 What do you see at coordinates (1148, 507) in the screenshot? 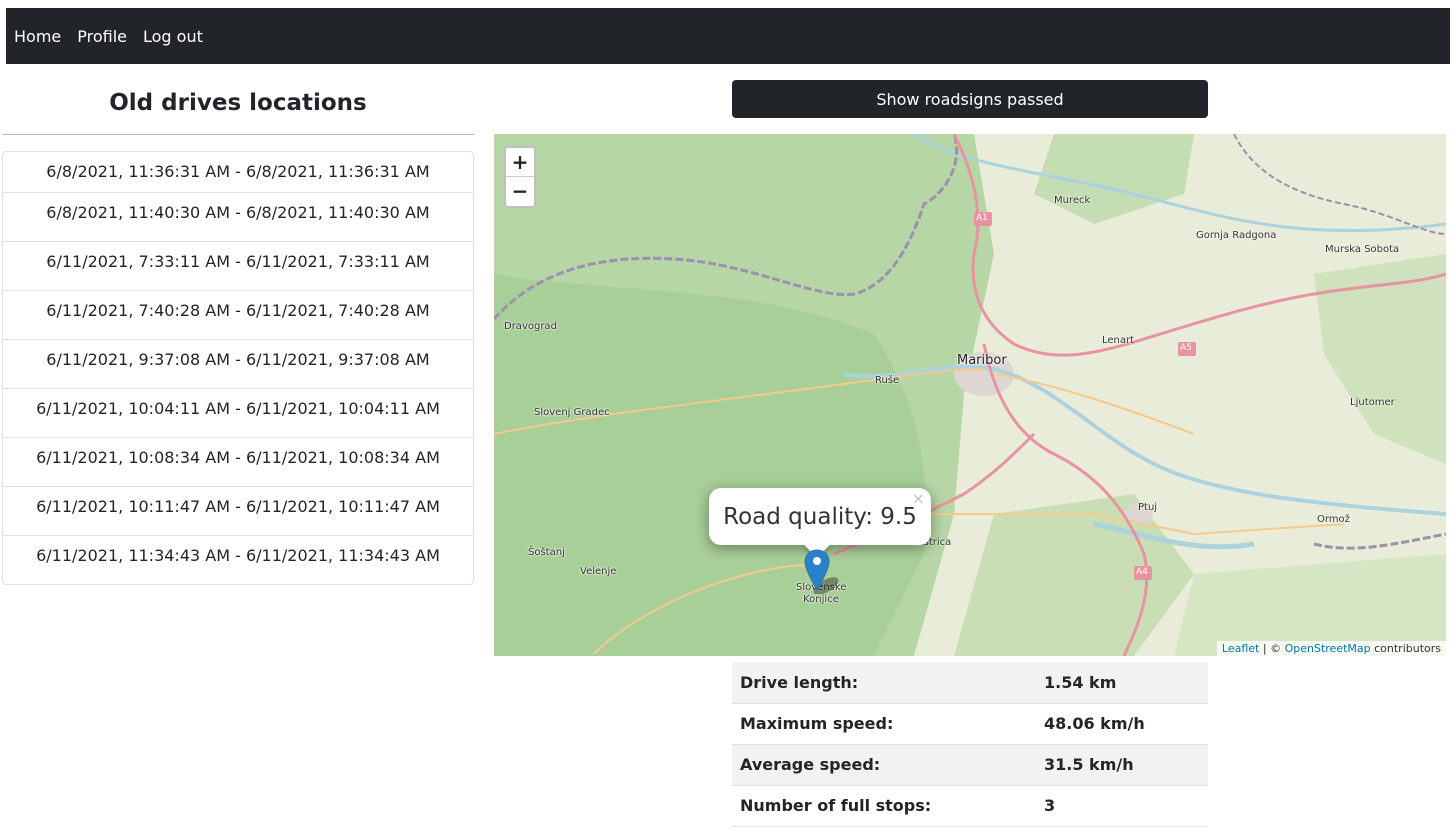
I see `place-ptuj: Ptuj` at bounding box center [1148, 507].